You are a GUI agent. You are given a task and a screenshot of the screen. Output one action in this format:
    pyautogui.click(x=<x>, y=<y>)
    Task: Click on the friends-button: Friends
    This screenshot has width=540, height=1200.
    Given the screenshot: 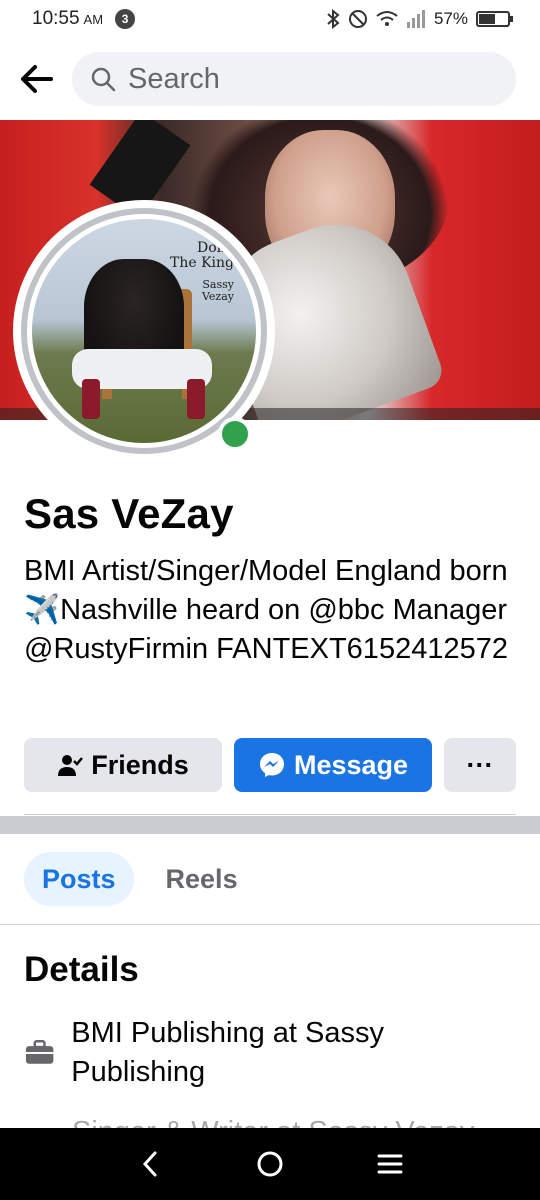 What is the action you would take?
    pyautogui.click(x=123, y=765)
    